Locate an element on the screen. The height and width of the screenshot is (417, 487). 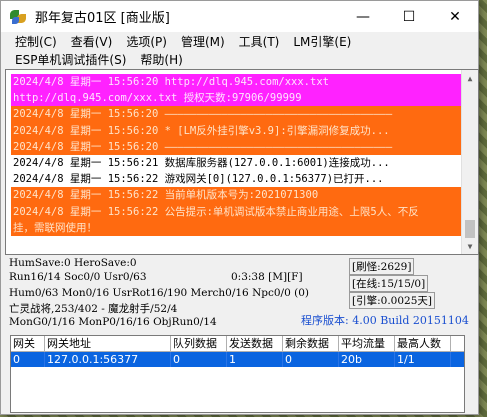
menu-tools: 工具(T) is located at coordinates (259, 41).